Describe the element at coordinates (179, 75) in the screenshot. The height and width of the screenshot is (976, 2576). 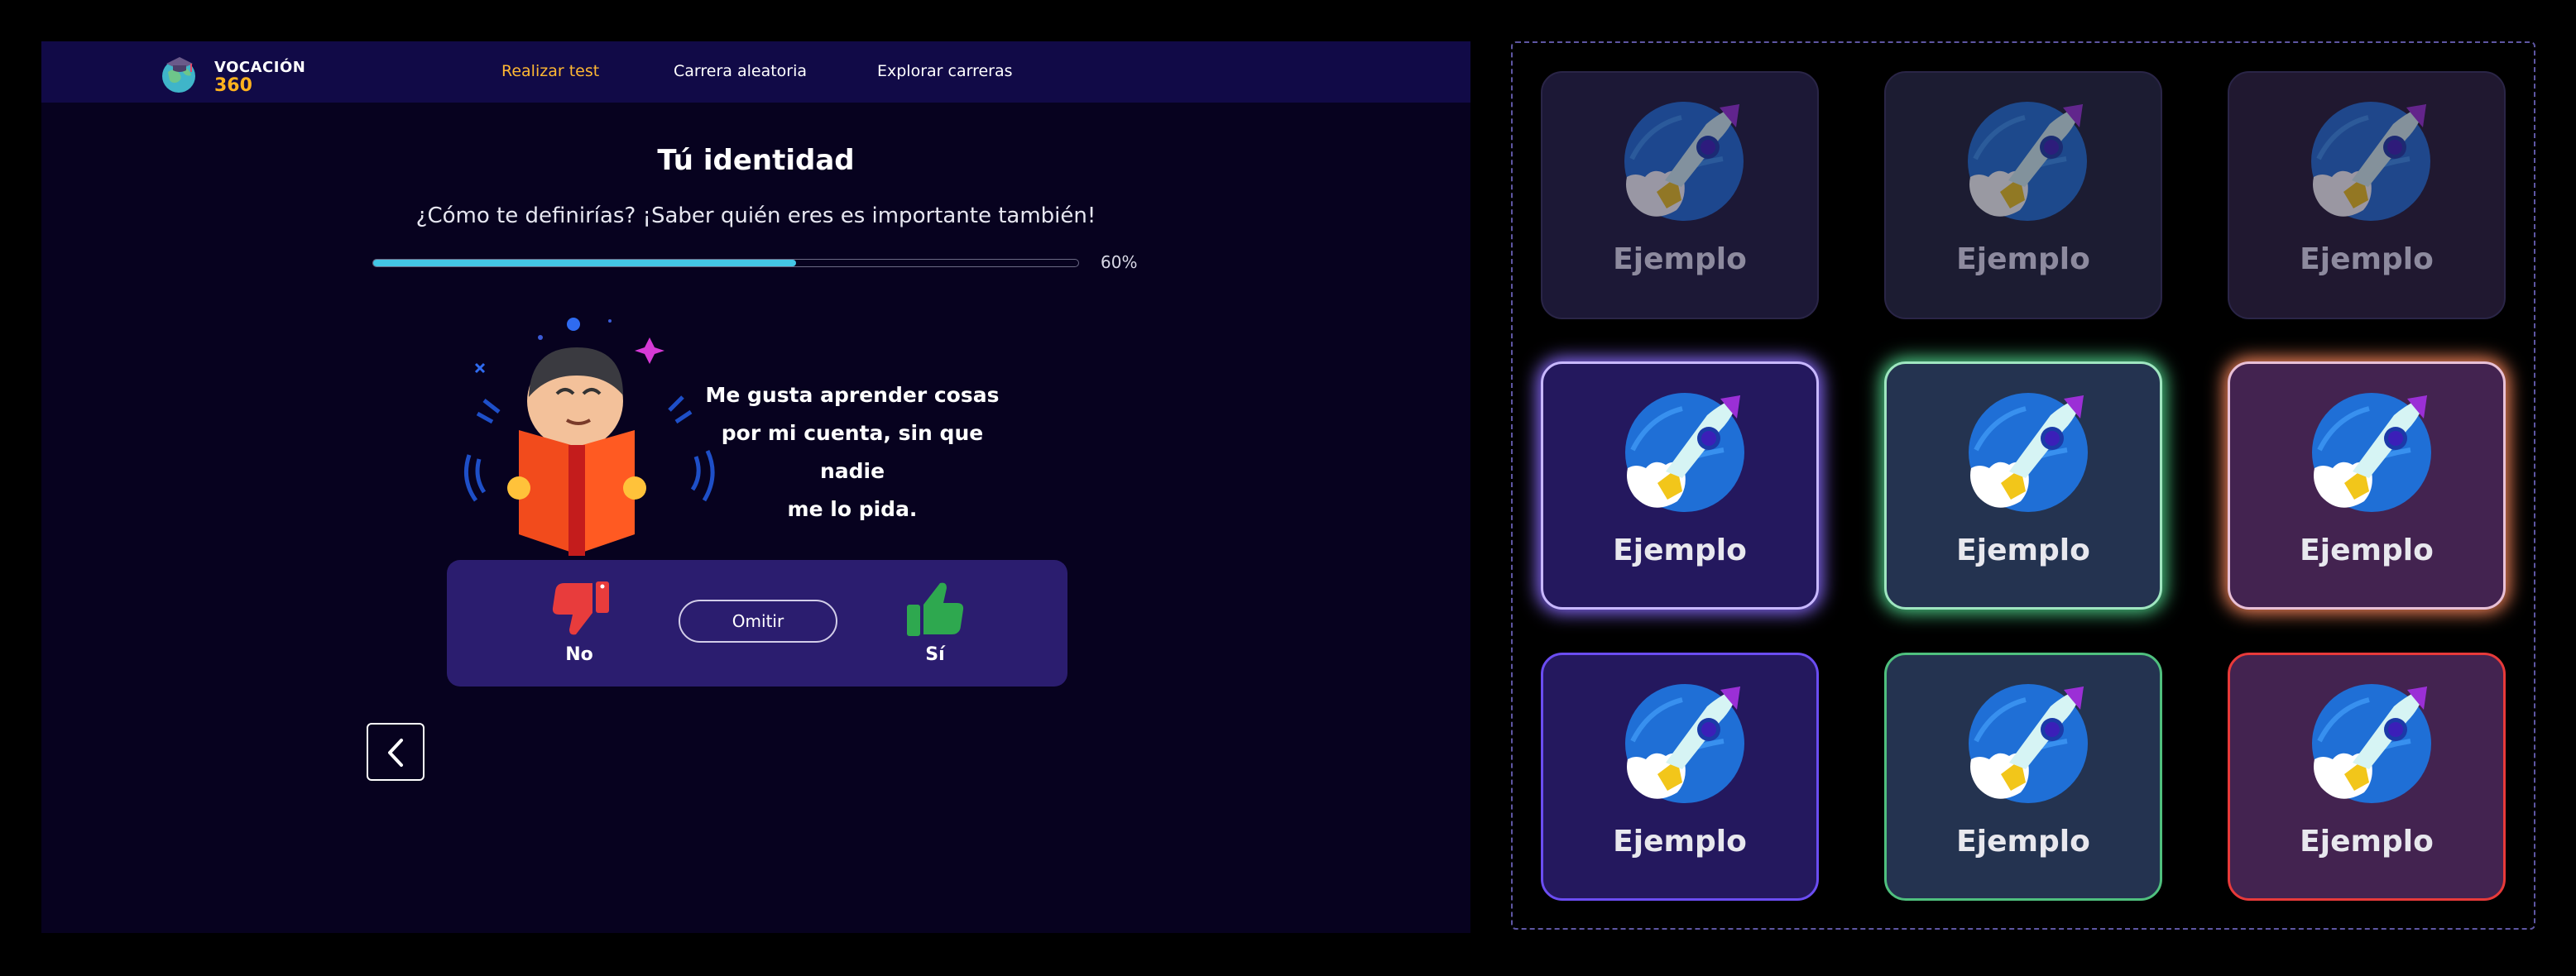
I see `globe-logo-icon` at that location.